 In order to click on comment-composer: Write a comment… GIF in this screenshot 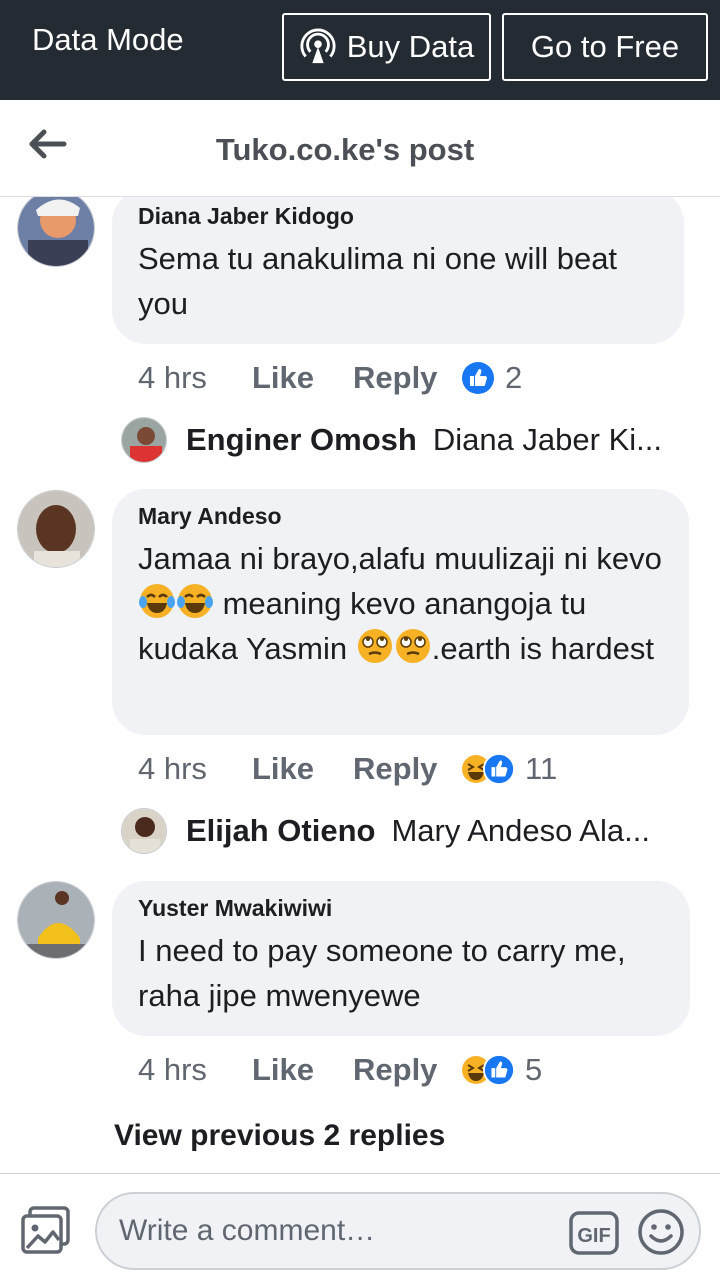, I will do `click(360, 1225)`.